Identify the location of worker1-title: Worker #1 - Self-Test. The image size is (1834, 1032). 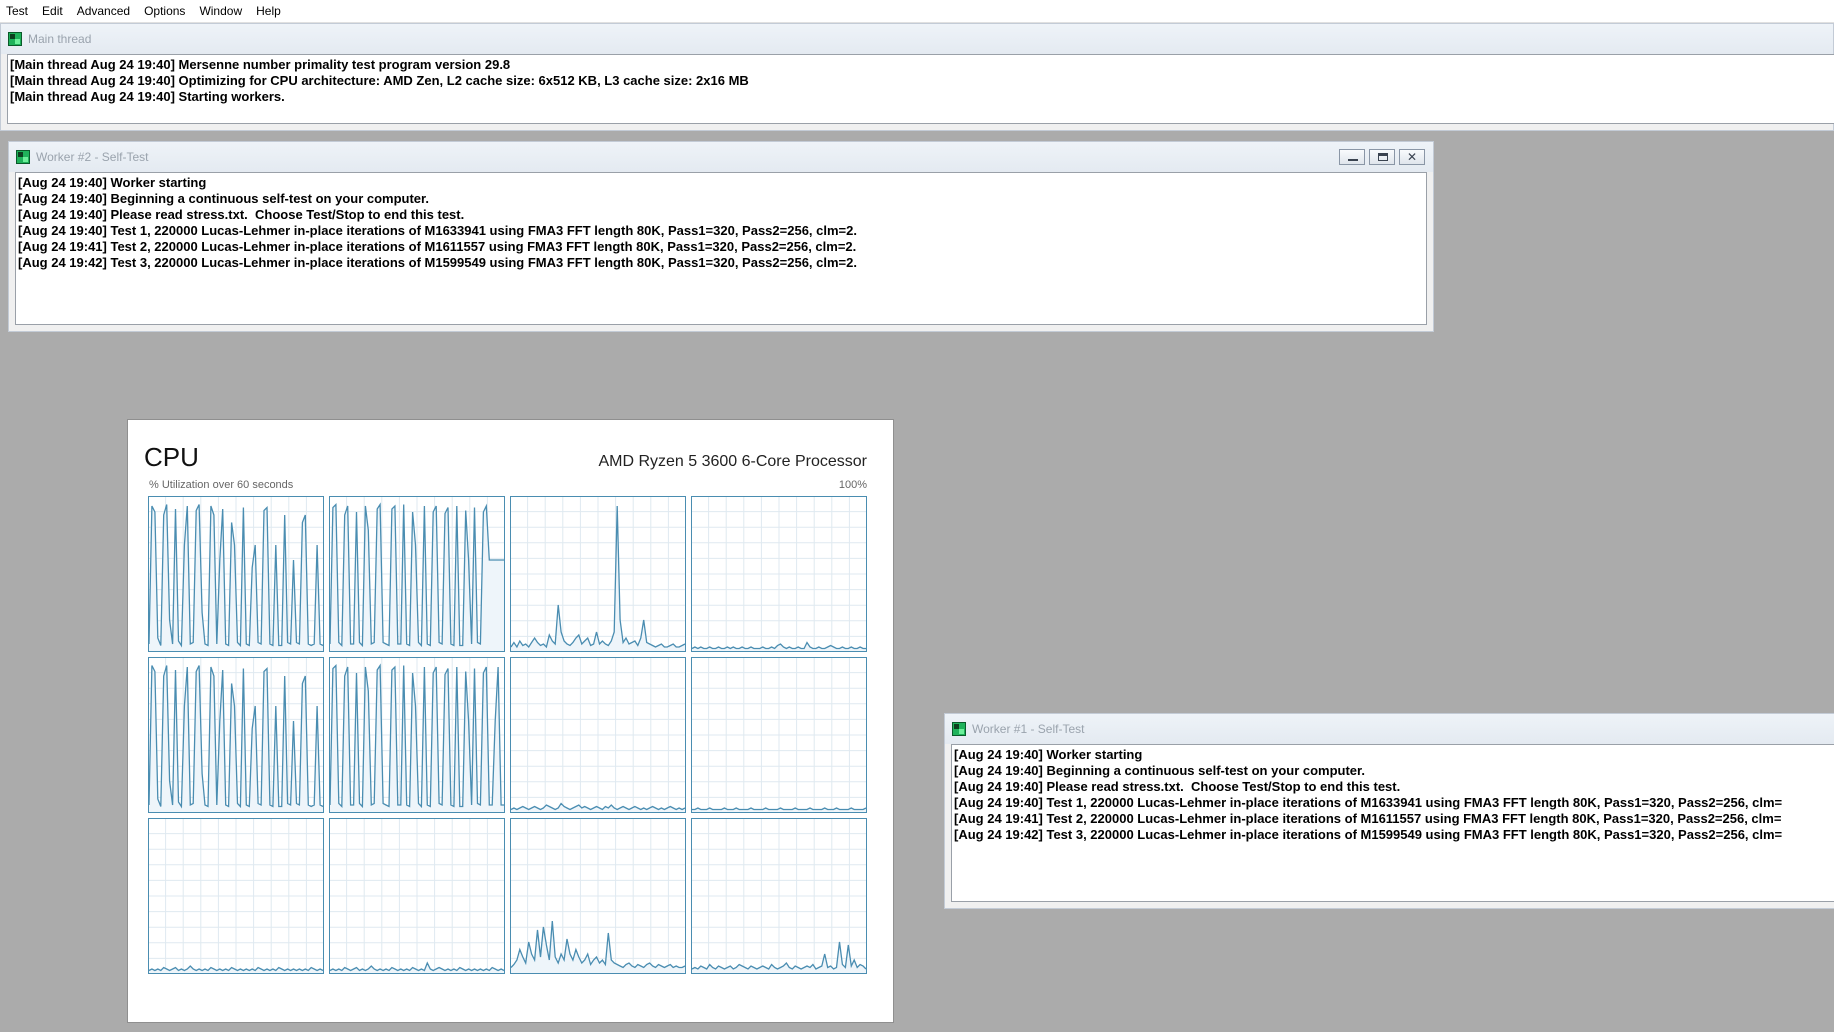
(1028, 729).